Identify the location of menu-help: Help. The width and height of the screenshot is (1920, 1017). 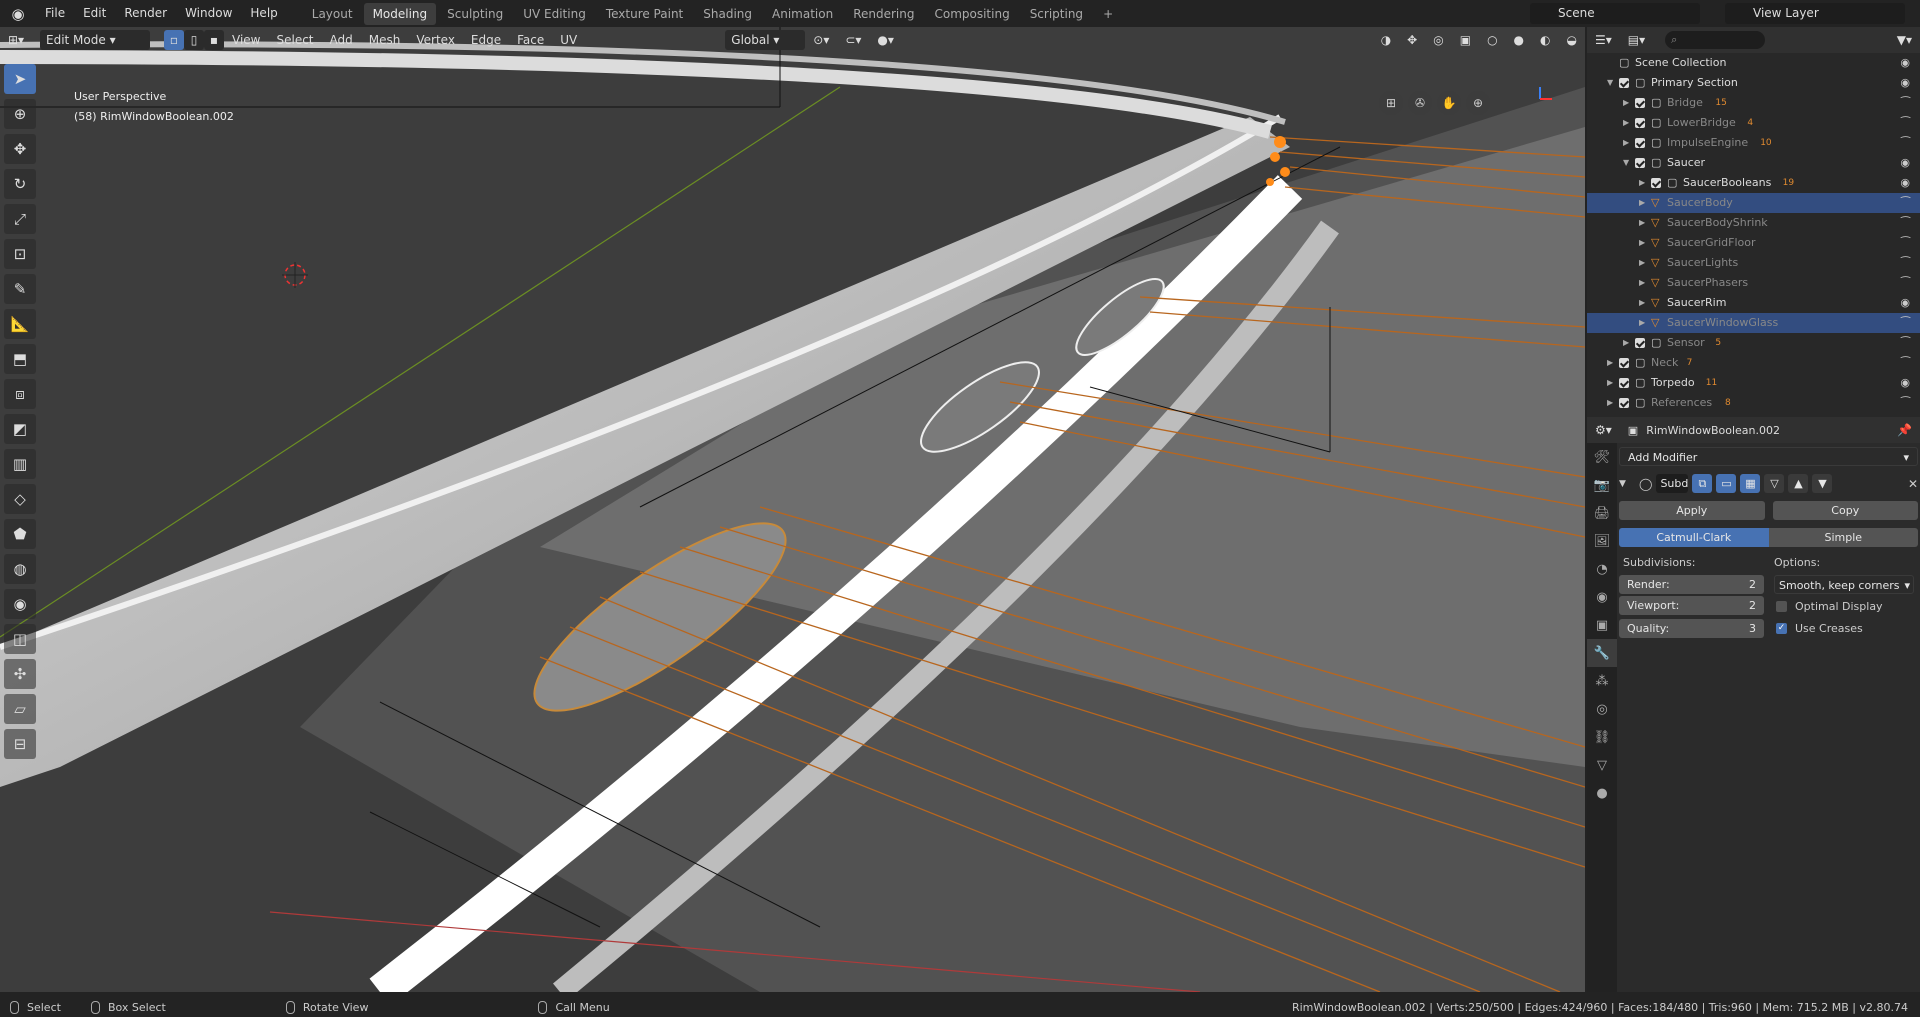
(263, 13).